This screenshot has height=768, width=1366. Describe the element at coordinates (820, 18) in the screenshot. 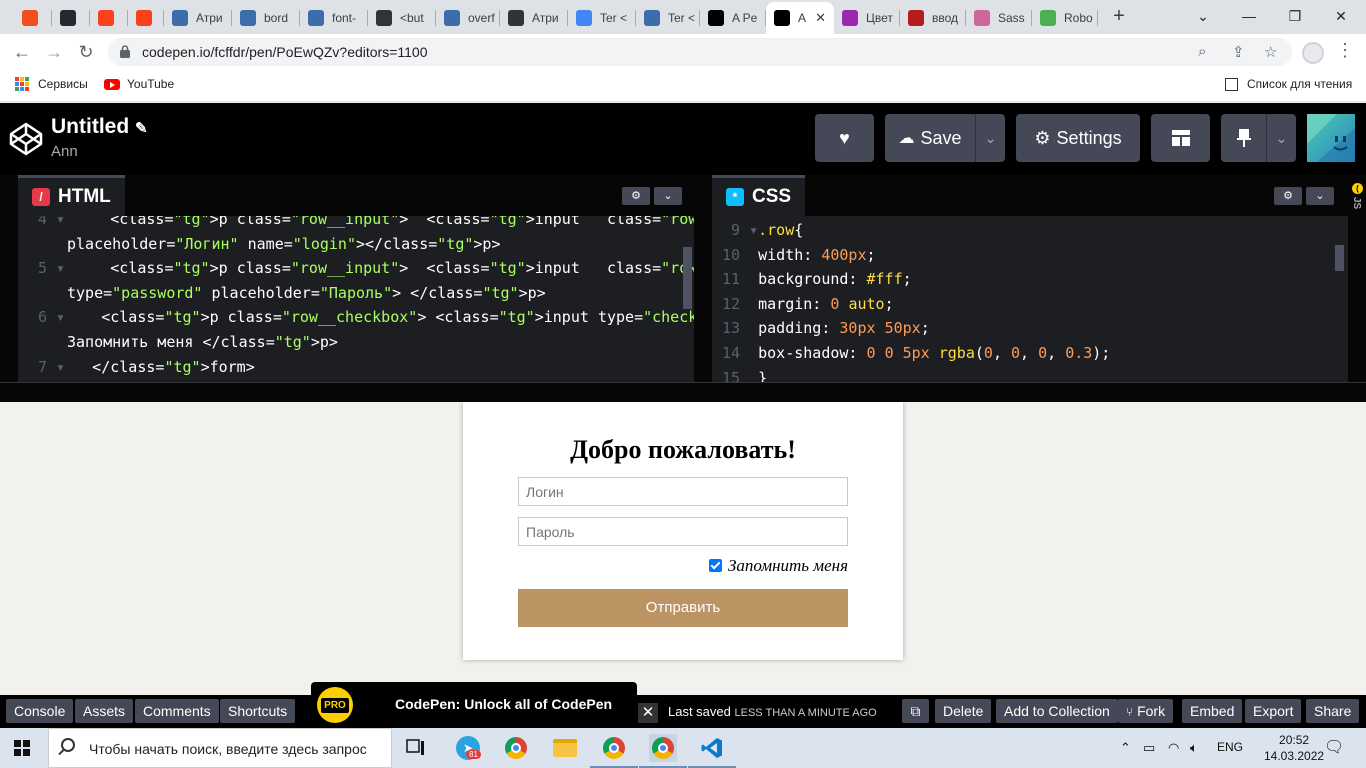

I see `tab-close-icon: ✕` at that location.